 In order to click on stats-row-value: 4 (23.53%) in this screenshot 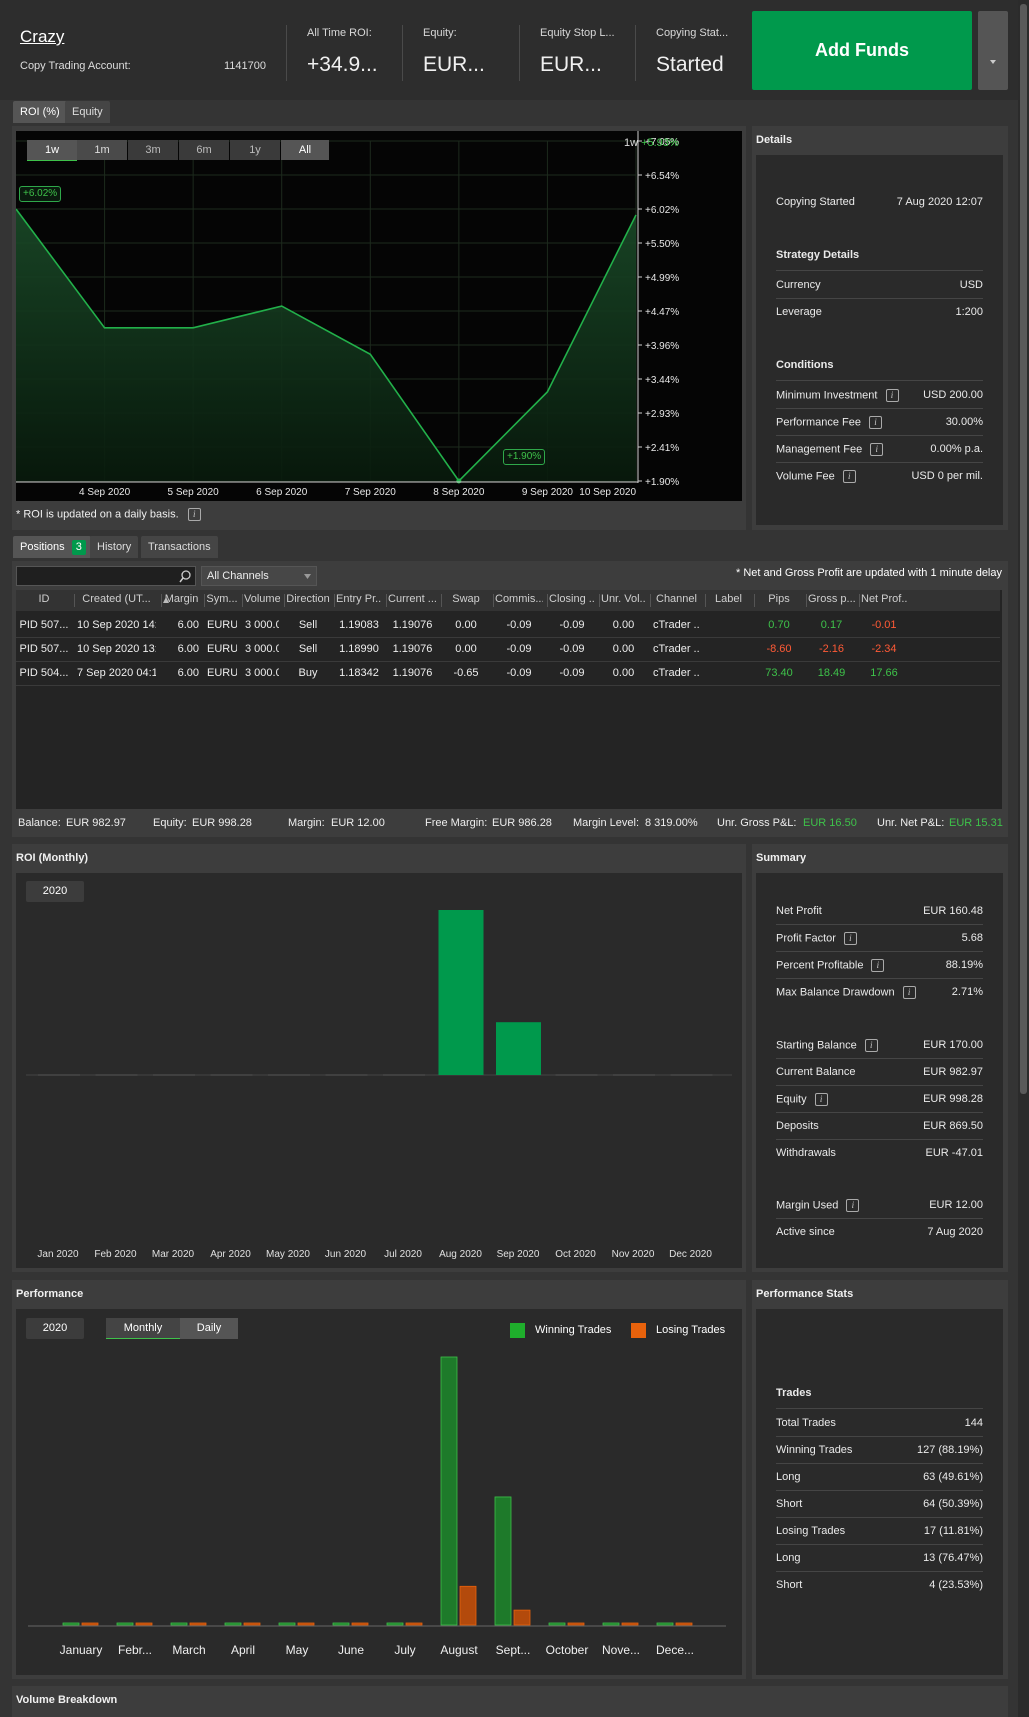, I will do `click(956, 1585)`.